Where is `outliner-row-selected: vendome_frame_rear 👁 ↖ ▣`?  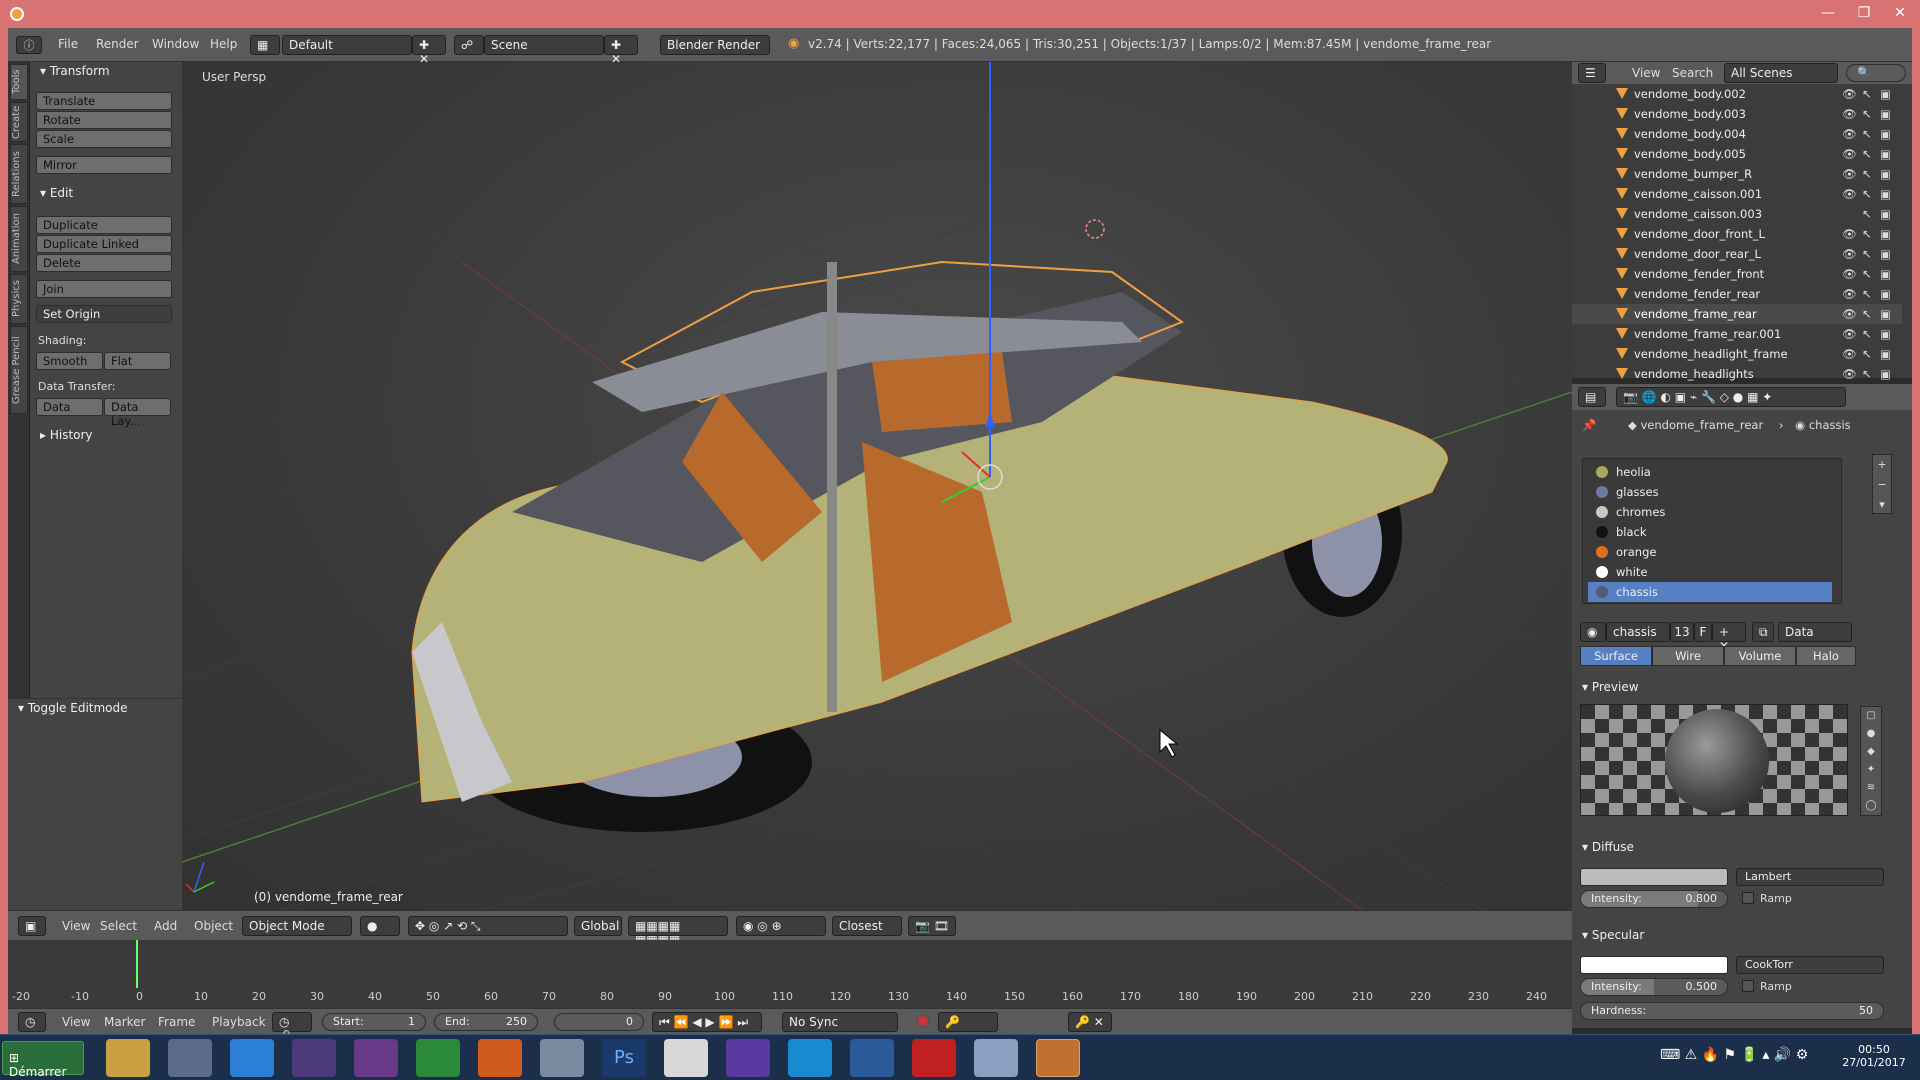 outliner-row-selected: vendome_frame_rear 👁 ↖ ▣ is located at coordinates (1737, 314).